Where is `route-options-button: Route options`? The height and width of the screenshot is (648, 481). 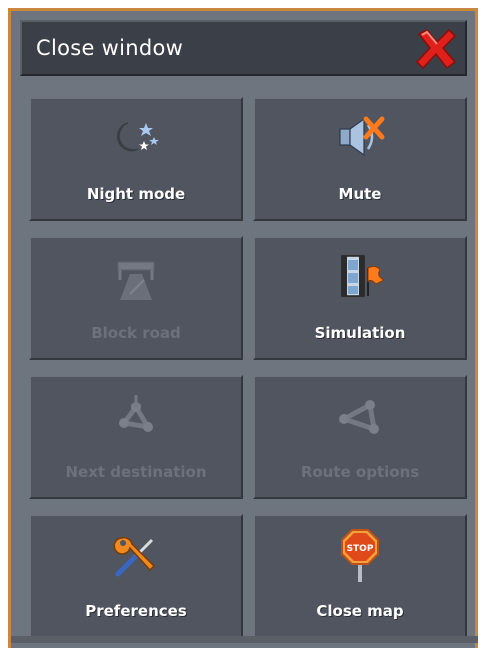 route-options-button: Route options is located at coordinates (360, 437).